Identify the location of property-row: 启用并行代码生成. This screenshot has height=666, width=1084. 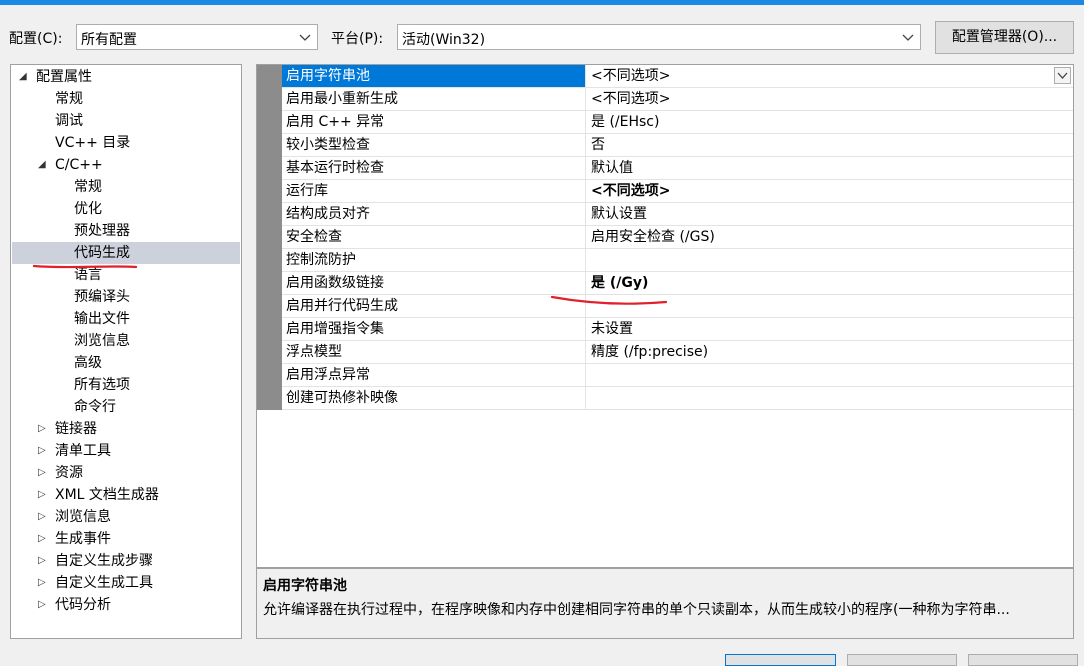
(677, 306).